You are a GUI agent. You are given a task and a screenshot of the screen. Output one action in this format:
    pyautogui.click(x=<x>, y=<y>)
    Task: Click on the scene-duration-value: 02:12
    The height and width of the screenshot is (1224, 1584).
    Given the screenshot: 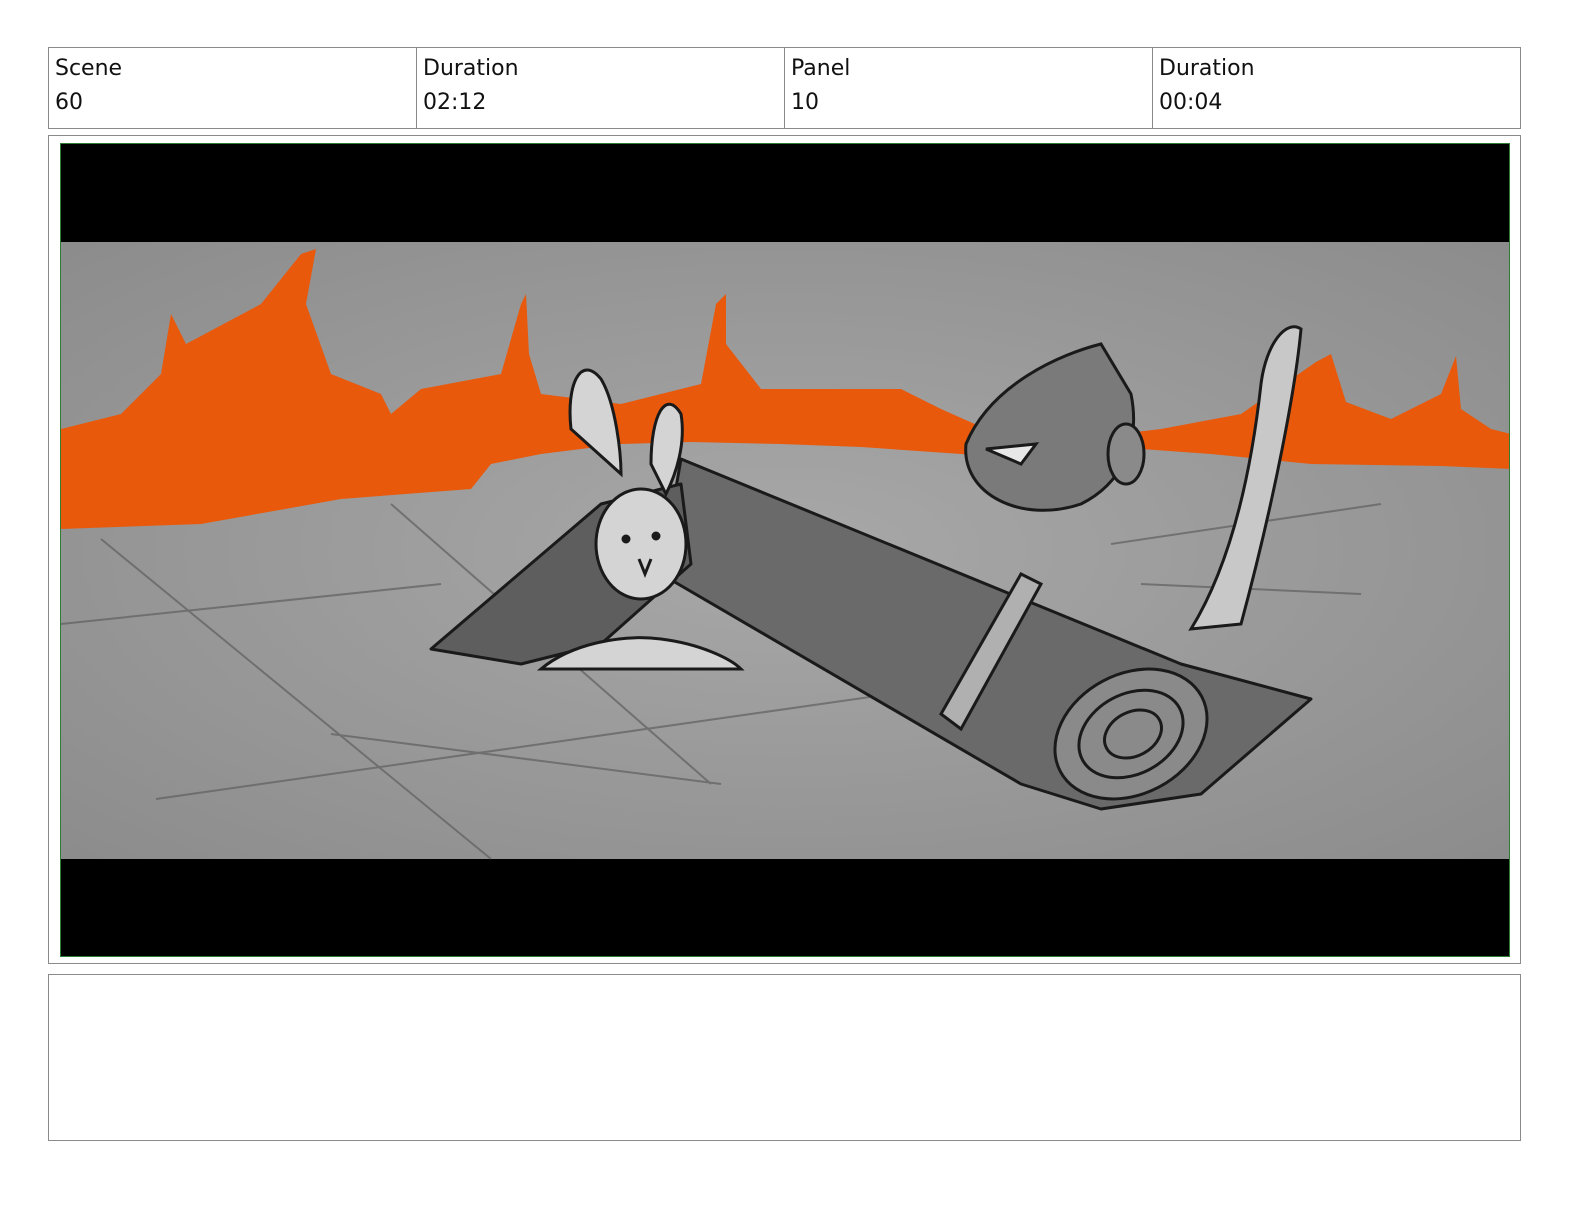 What is the action you would take?
    pyautogui.click(x=455, y=102)
    